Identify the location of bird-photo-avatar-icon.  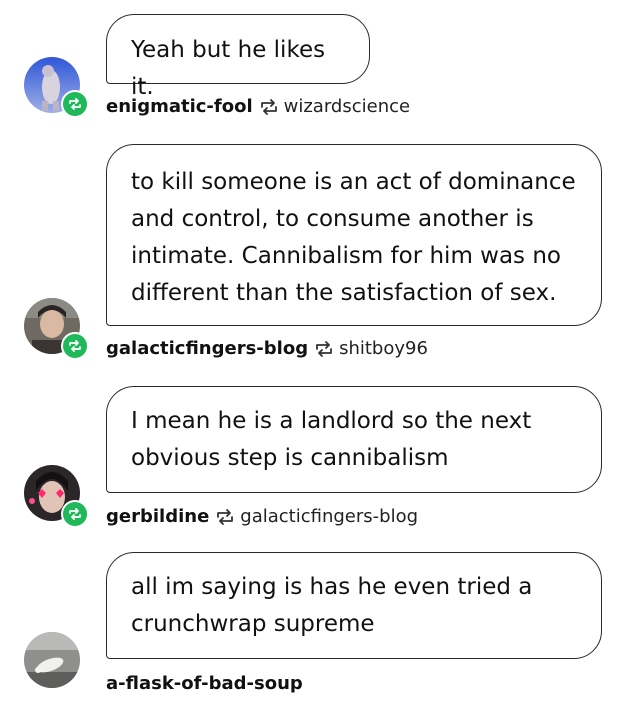
(52, 660).